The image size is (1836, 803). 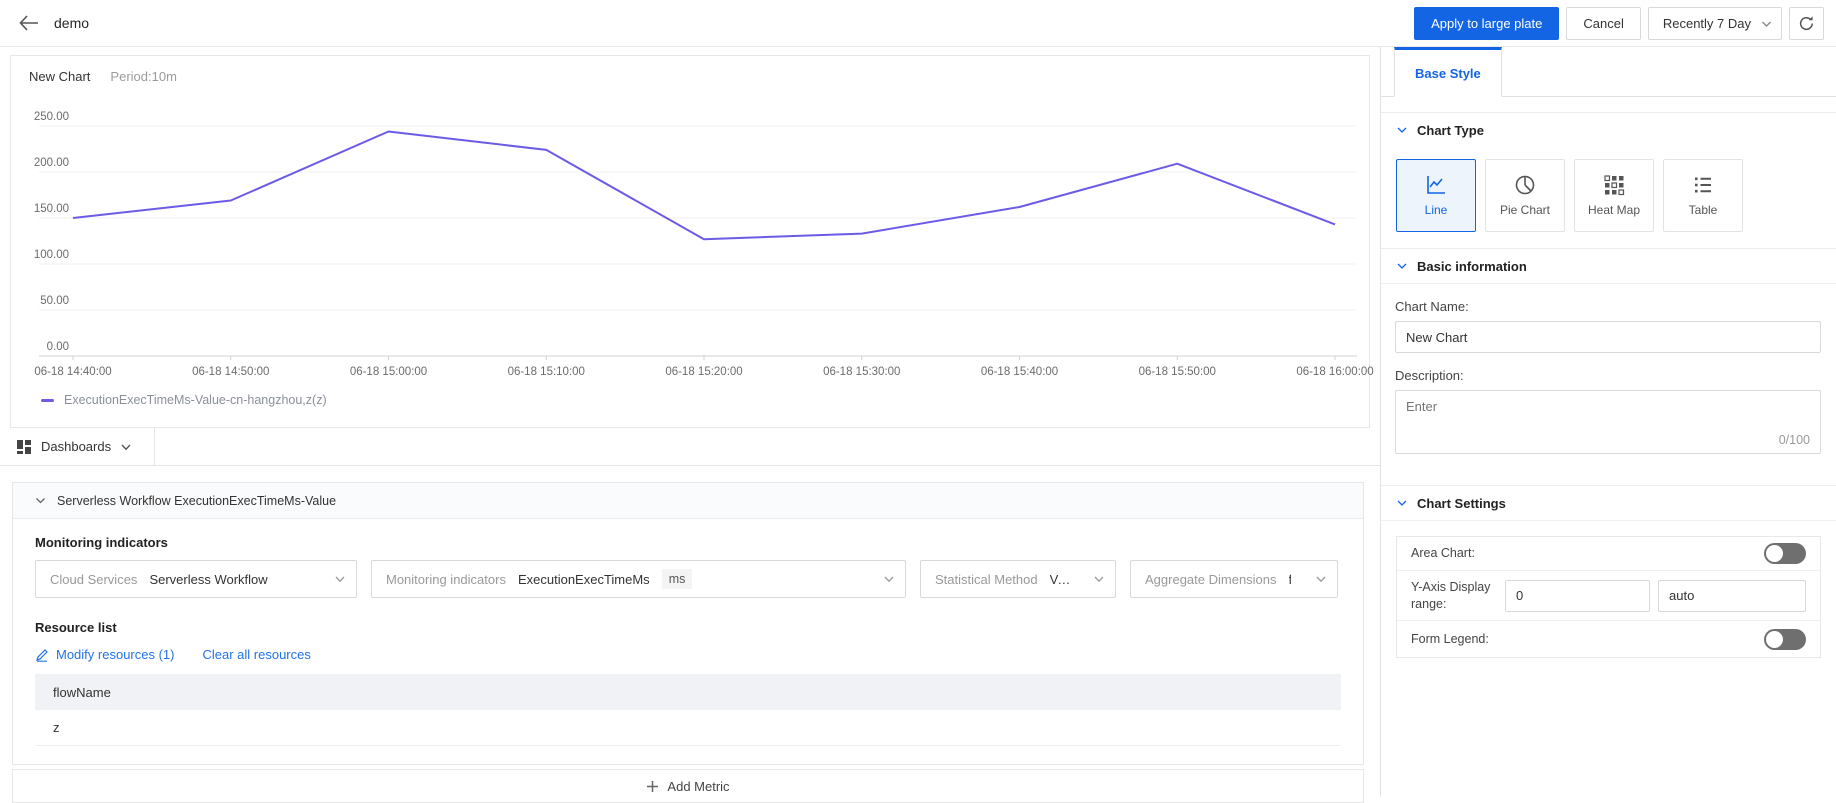 I want to click on section-title: Chart Settings, so click(x=1461, y=503).